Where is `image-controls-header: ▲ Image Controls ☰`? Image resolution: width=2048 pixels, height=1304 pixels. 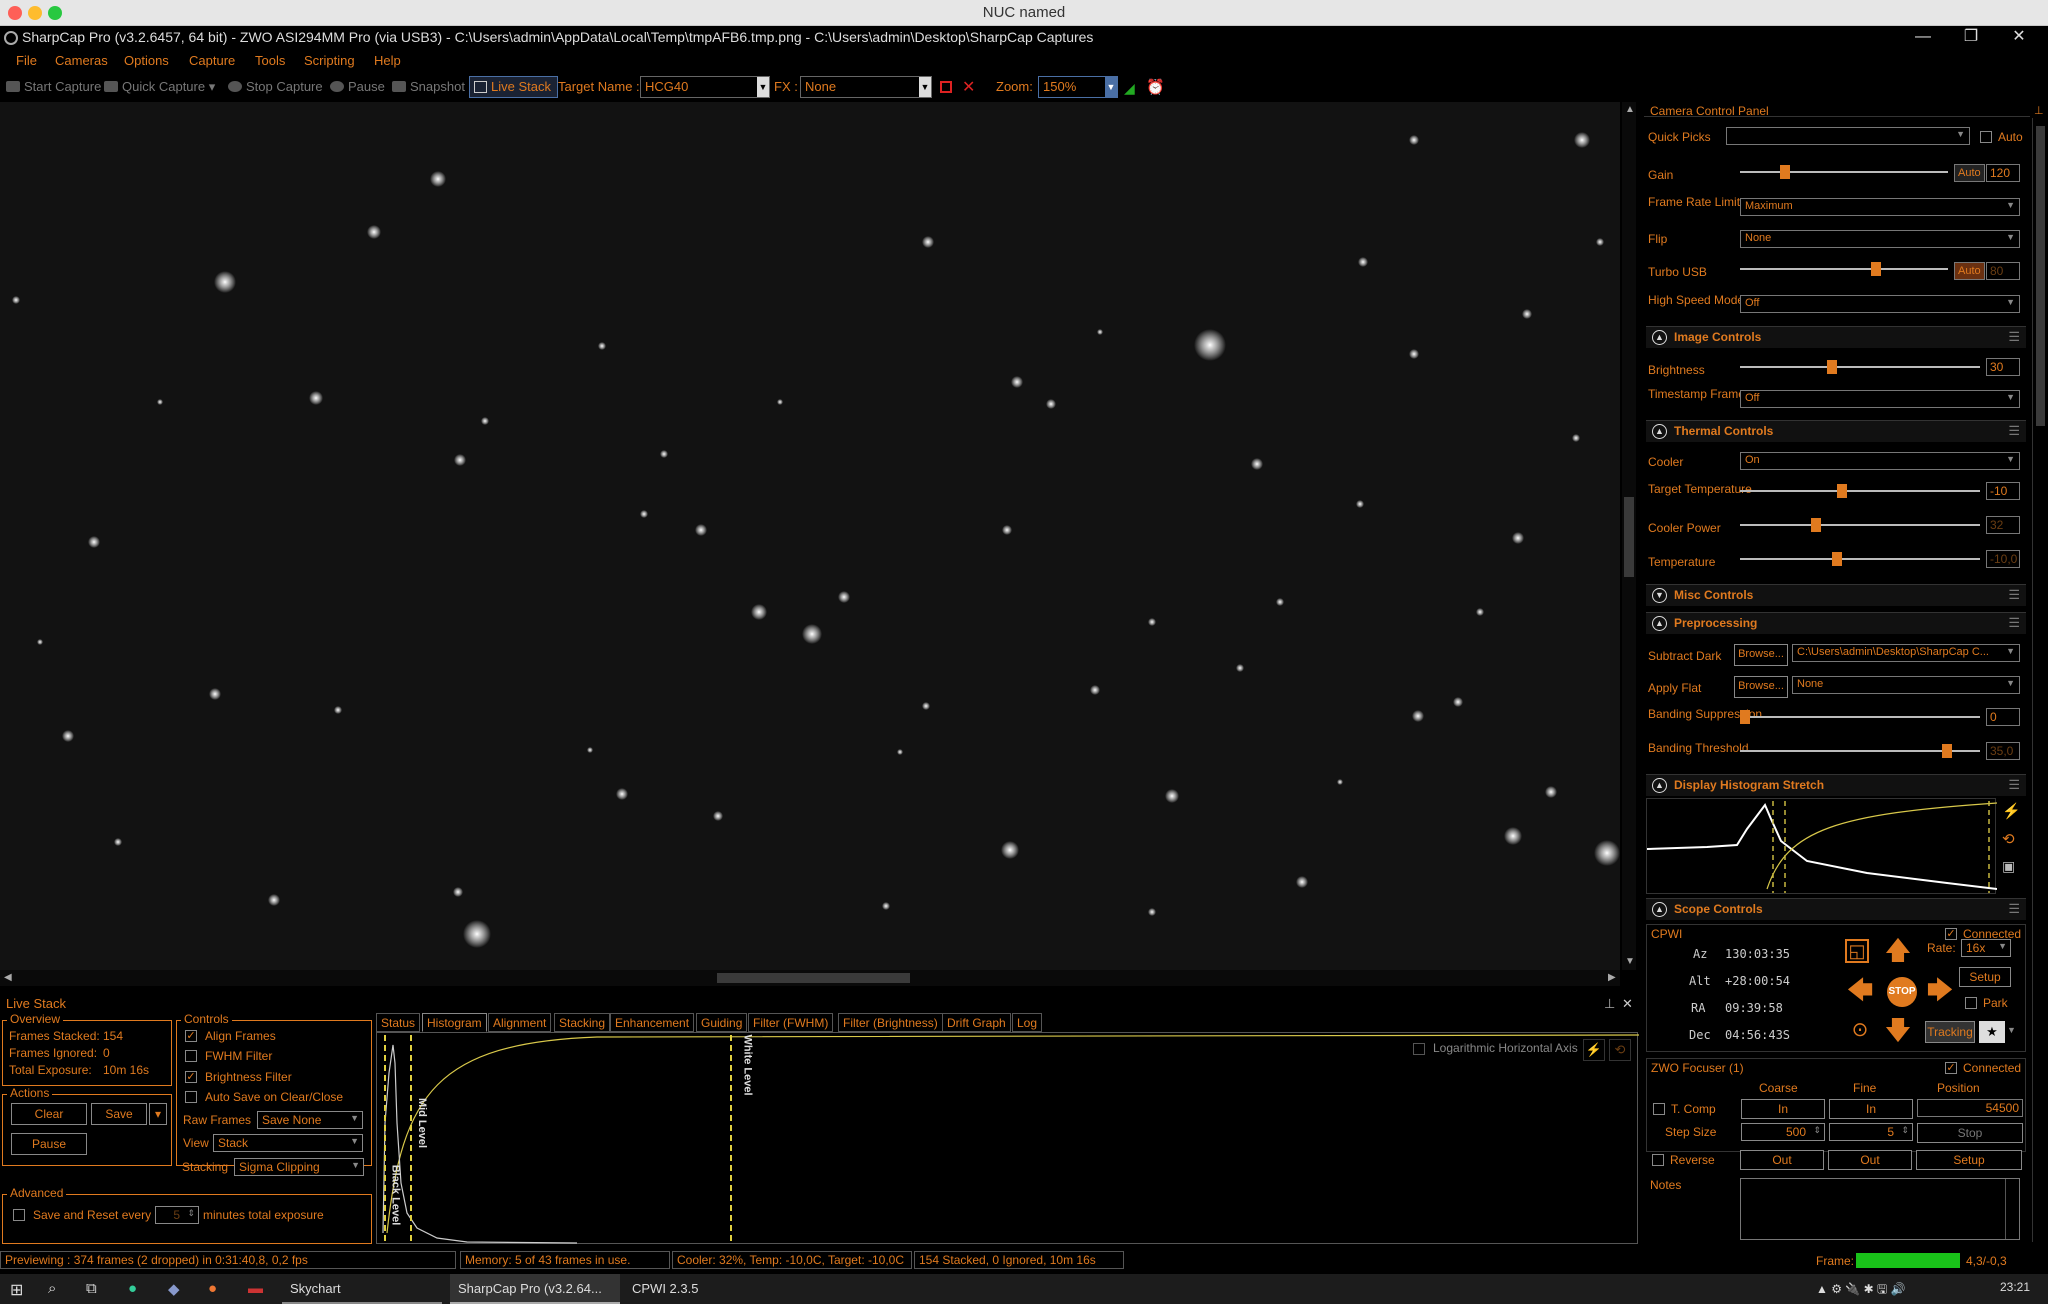
image-controls-header: ▲ Image Controls ☰ is located at coordinates (1836, 337).